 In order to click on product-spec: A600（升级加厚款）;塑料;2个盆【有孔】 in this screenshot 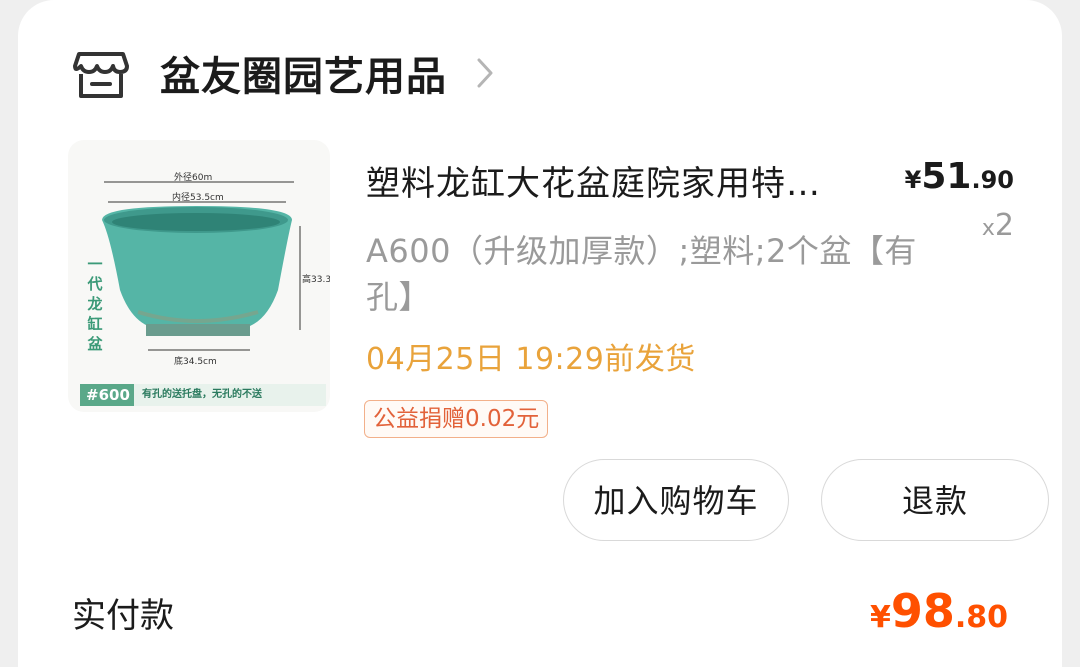, I will do `click(641, 274)`.